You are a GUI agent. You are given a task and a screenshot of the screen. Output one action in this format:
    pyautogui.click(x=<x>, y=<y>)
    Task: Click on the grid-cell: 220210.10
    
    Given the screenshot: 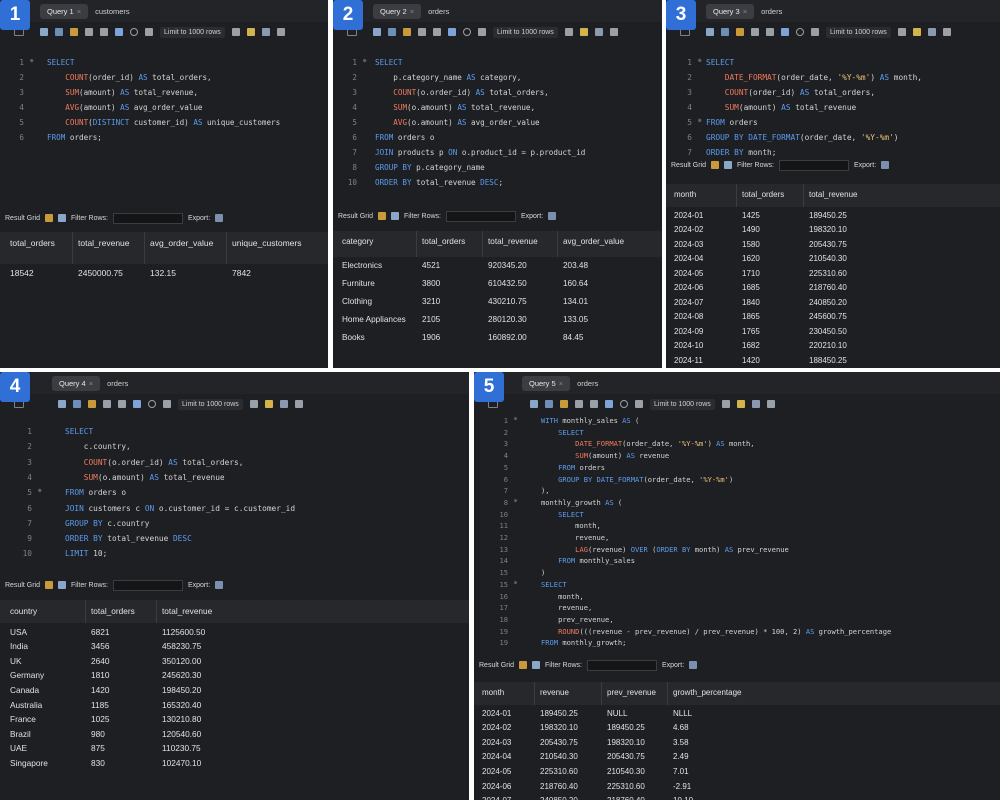 What is the action you would take?
    pyautogui.click(x=828, y=345)
    